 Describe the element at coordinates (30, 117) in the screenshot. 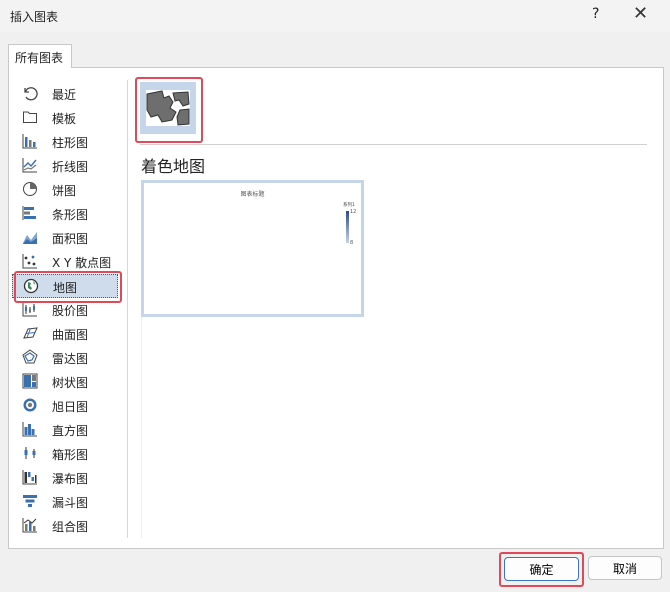

I see `template-folder-icon` at that location.